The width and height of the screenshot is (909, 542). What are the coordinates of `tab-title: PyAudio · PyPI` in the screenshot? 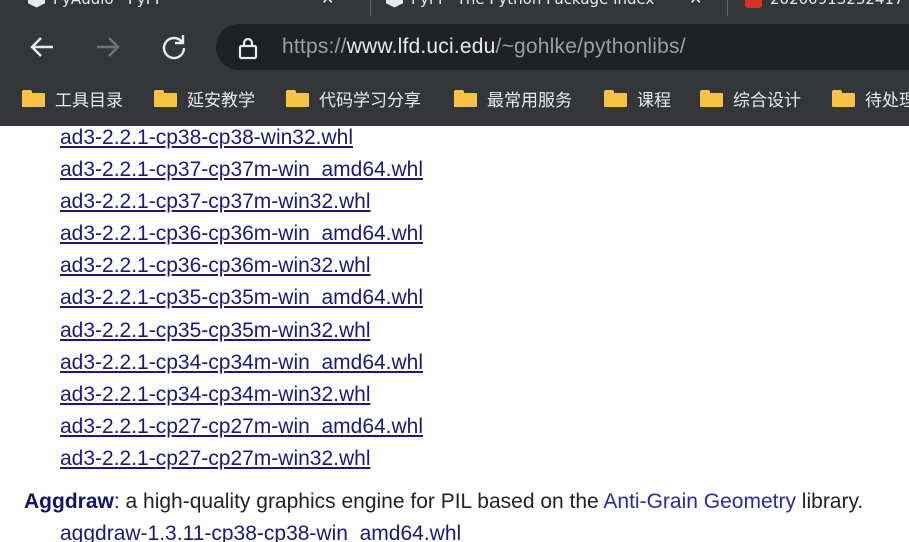 It's located at (183, 6).